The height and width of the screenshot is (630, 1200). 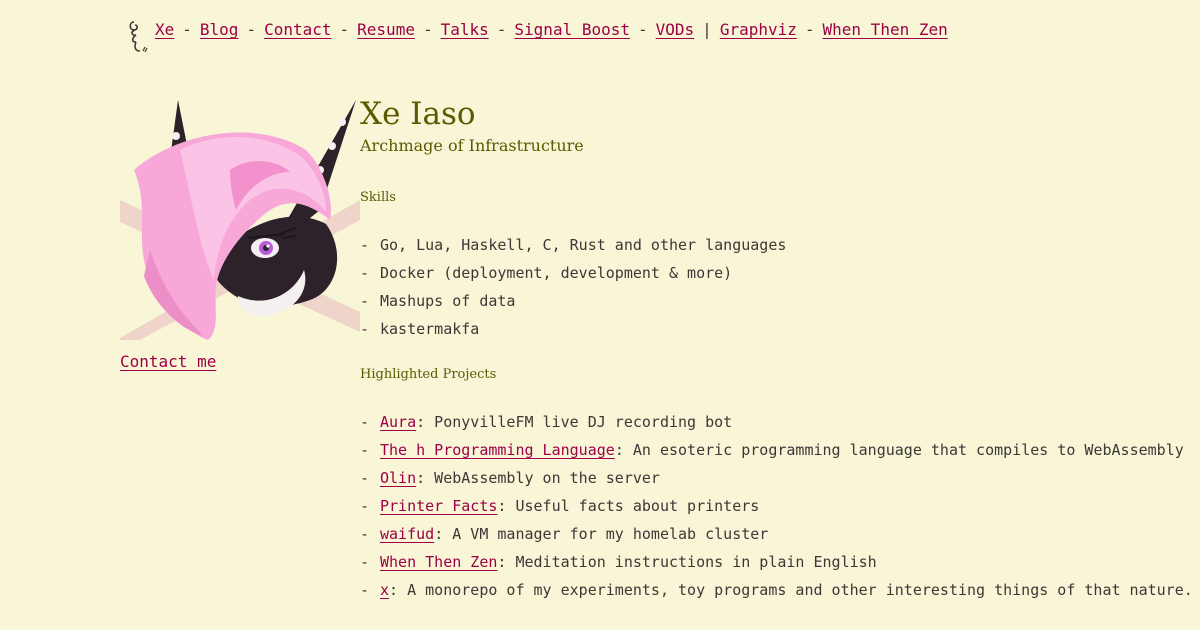 What do you see at coordinates (428, 374) in the screenshot?
I see `projects-heading: Highlighted Projects` at bounding box center [428, 374].